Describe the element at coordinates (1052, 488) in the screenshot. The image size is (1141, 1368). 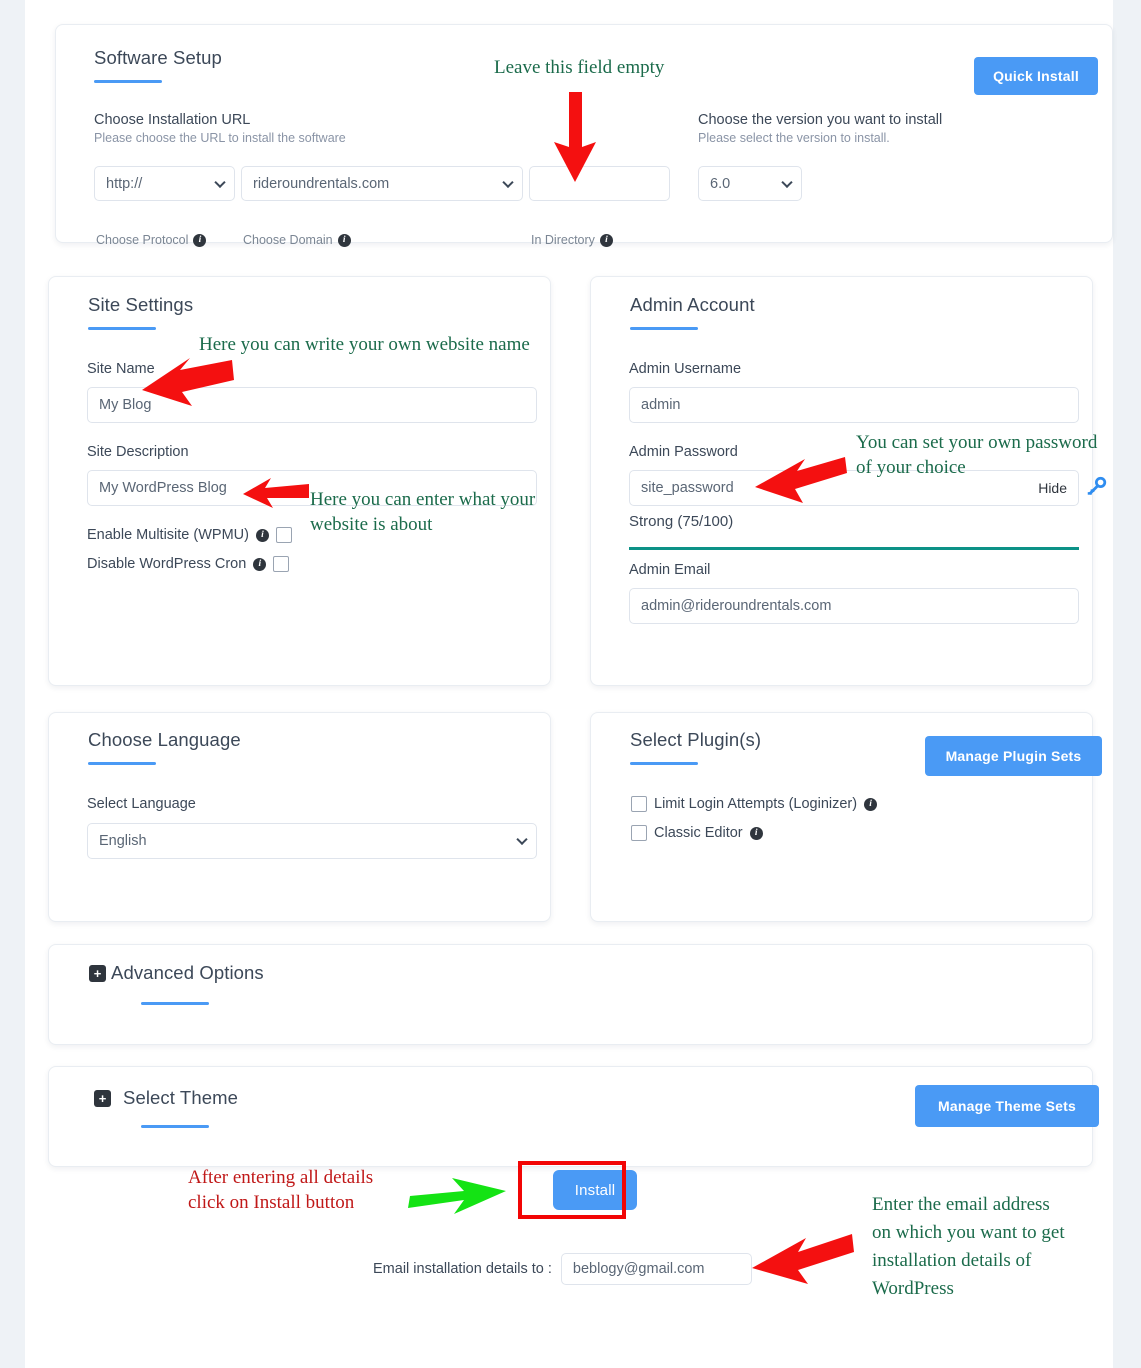
I see `hide-password-toggle: Hide` at that location.